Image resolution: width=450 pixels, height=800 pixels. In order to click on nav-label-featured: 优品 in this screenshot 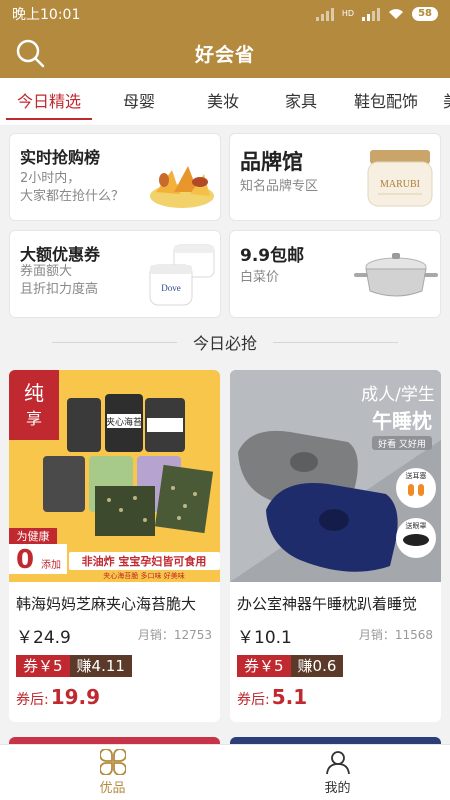, I will do `click(112, 788)`.